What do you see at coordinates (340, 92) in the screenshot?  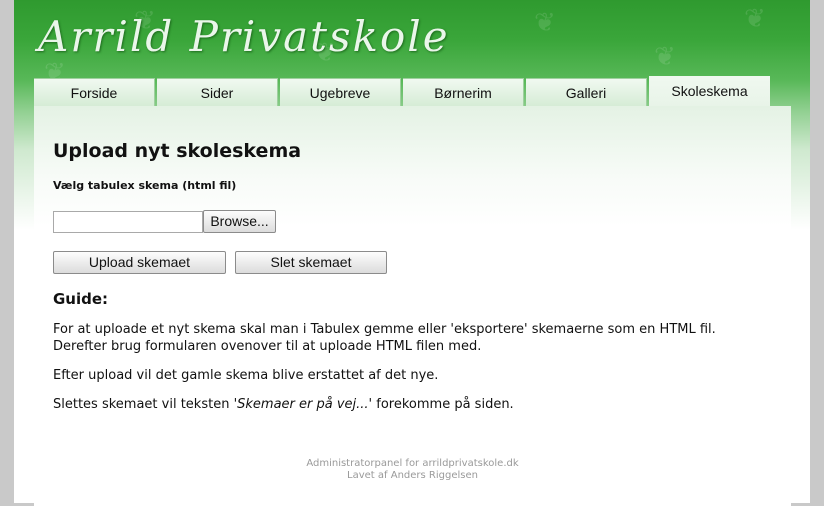 I see `tab-ugebreve: Ugebreve` at bounding box center [340, 92].